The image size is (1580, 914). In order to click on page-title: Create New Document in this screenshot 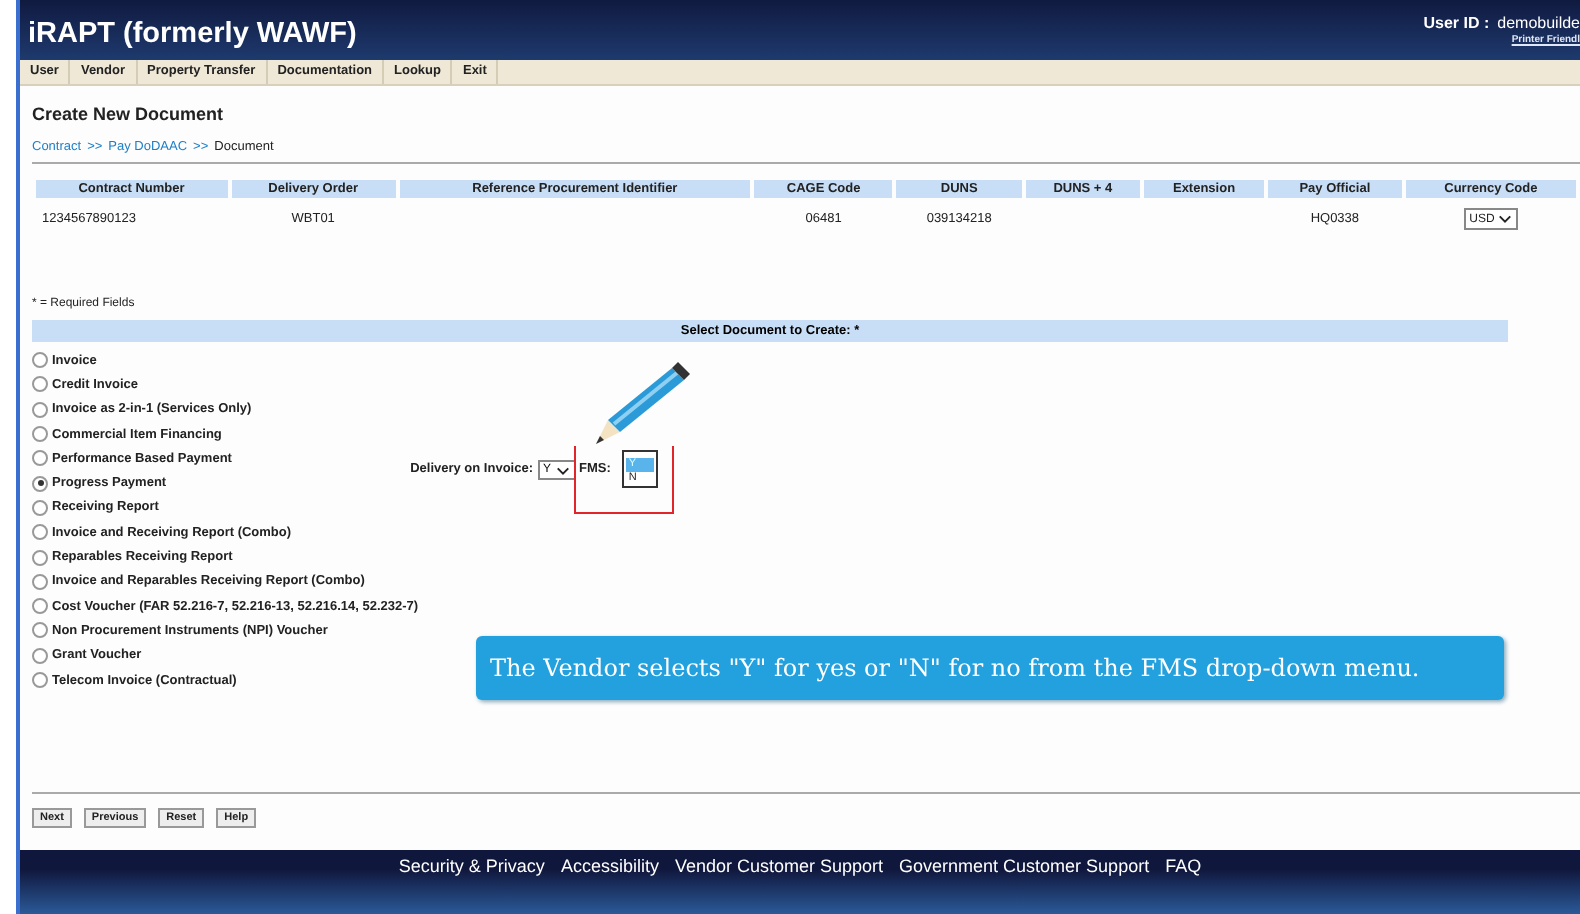, I will do `click(129, 114)`.